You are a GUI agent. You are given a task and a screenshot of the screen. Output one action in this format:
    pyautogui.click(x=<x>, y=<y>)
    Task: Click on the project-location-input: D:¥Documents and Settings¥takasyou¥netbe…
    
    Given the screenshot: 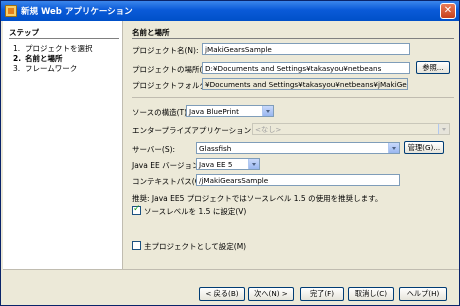 What is the action you would take?
    pyautogui.click(x=306, y=68)
    